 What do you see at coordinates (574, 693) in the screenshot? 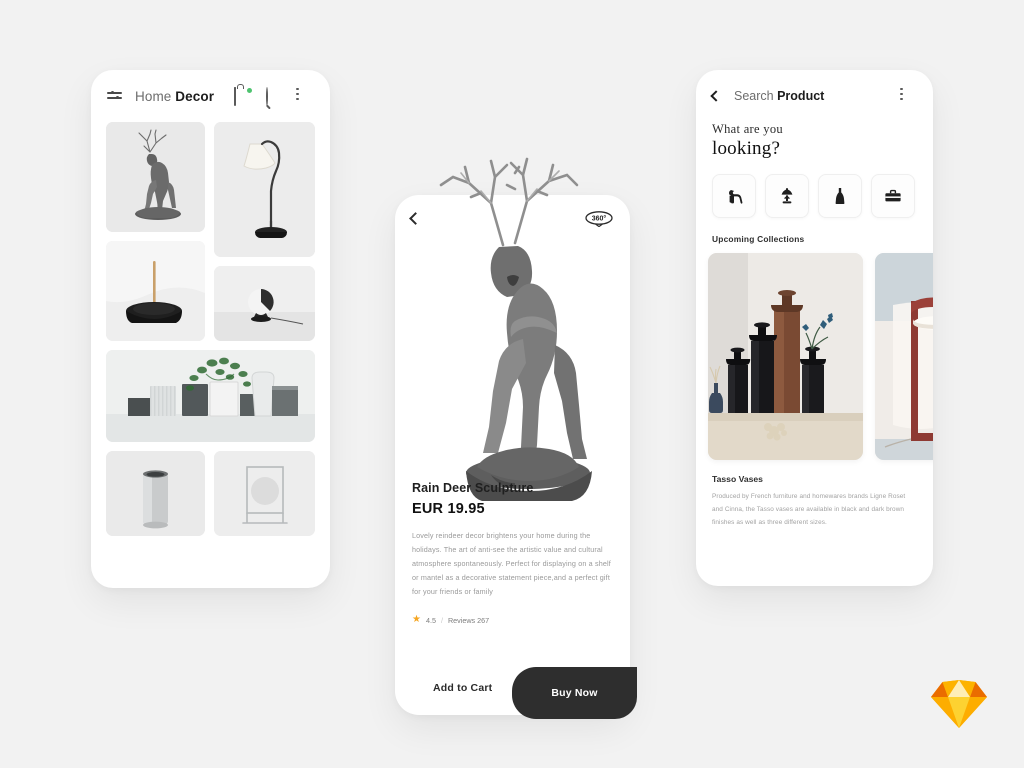
I see `buy-now-button: Buy Now` at bounding box center [574, 693].